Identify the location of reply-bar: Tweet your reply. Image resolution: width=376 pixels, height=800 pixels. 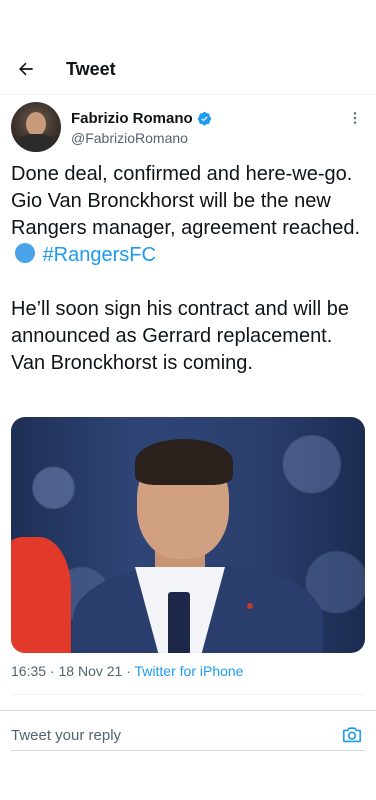
(188, 734).